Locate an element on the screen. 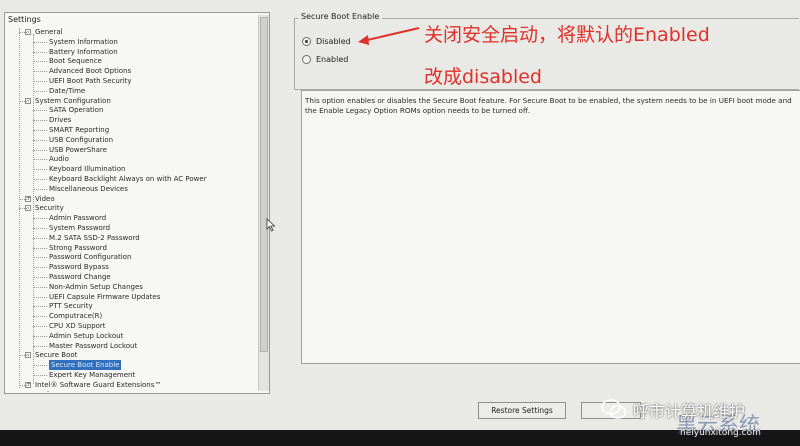  tree-item-label: Video is located at coordinates (45, 198).